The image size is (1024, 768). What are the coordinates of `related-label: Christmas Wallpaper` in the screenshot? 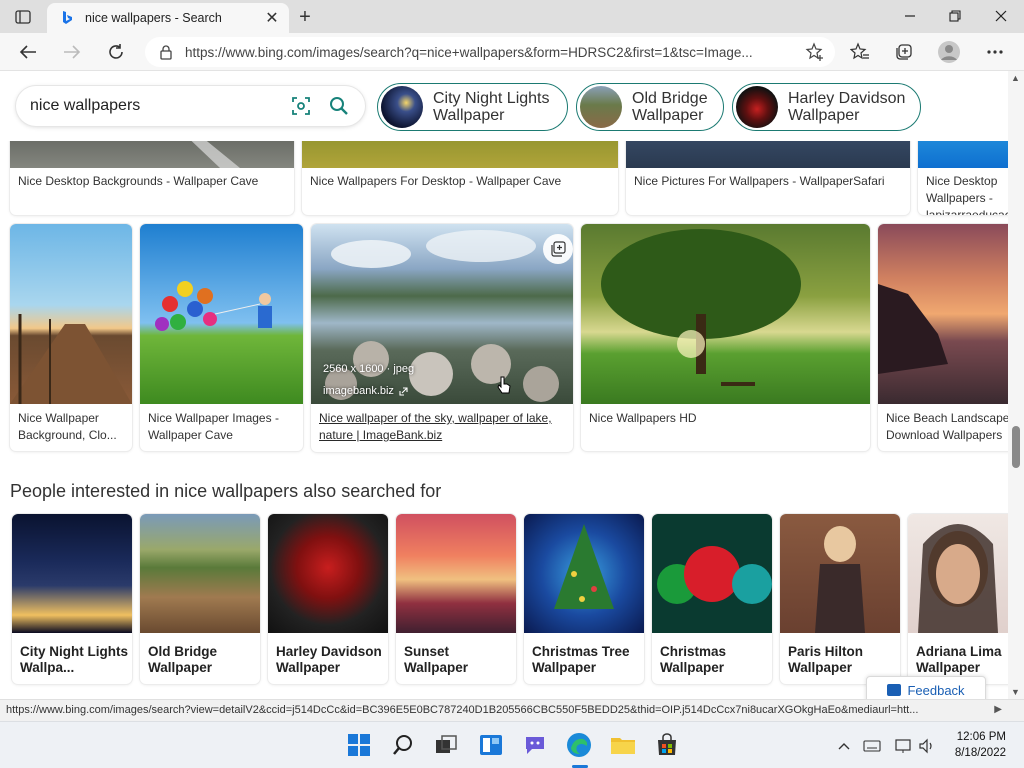 It's located at (693, 659).